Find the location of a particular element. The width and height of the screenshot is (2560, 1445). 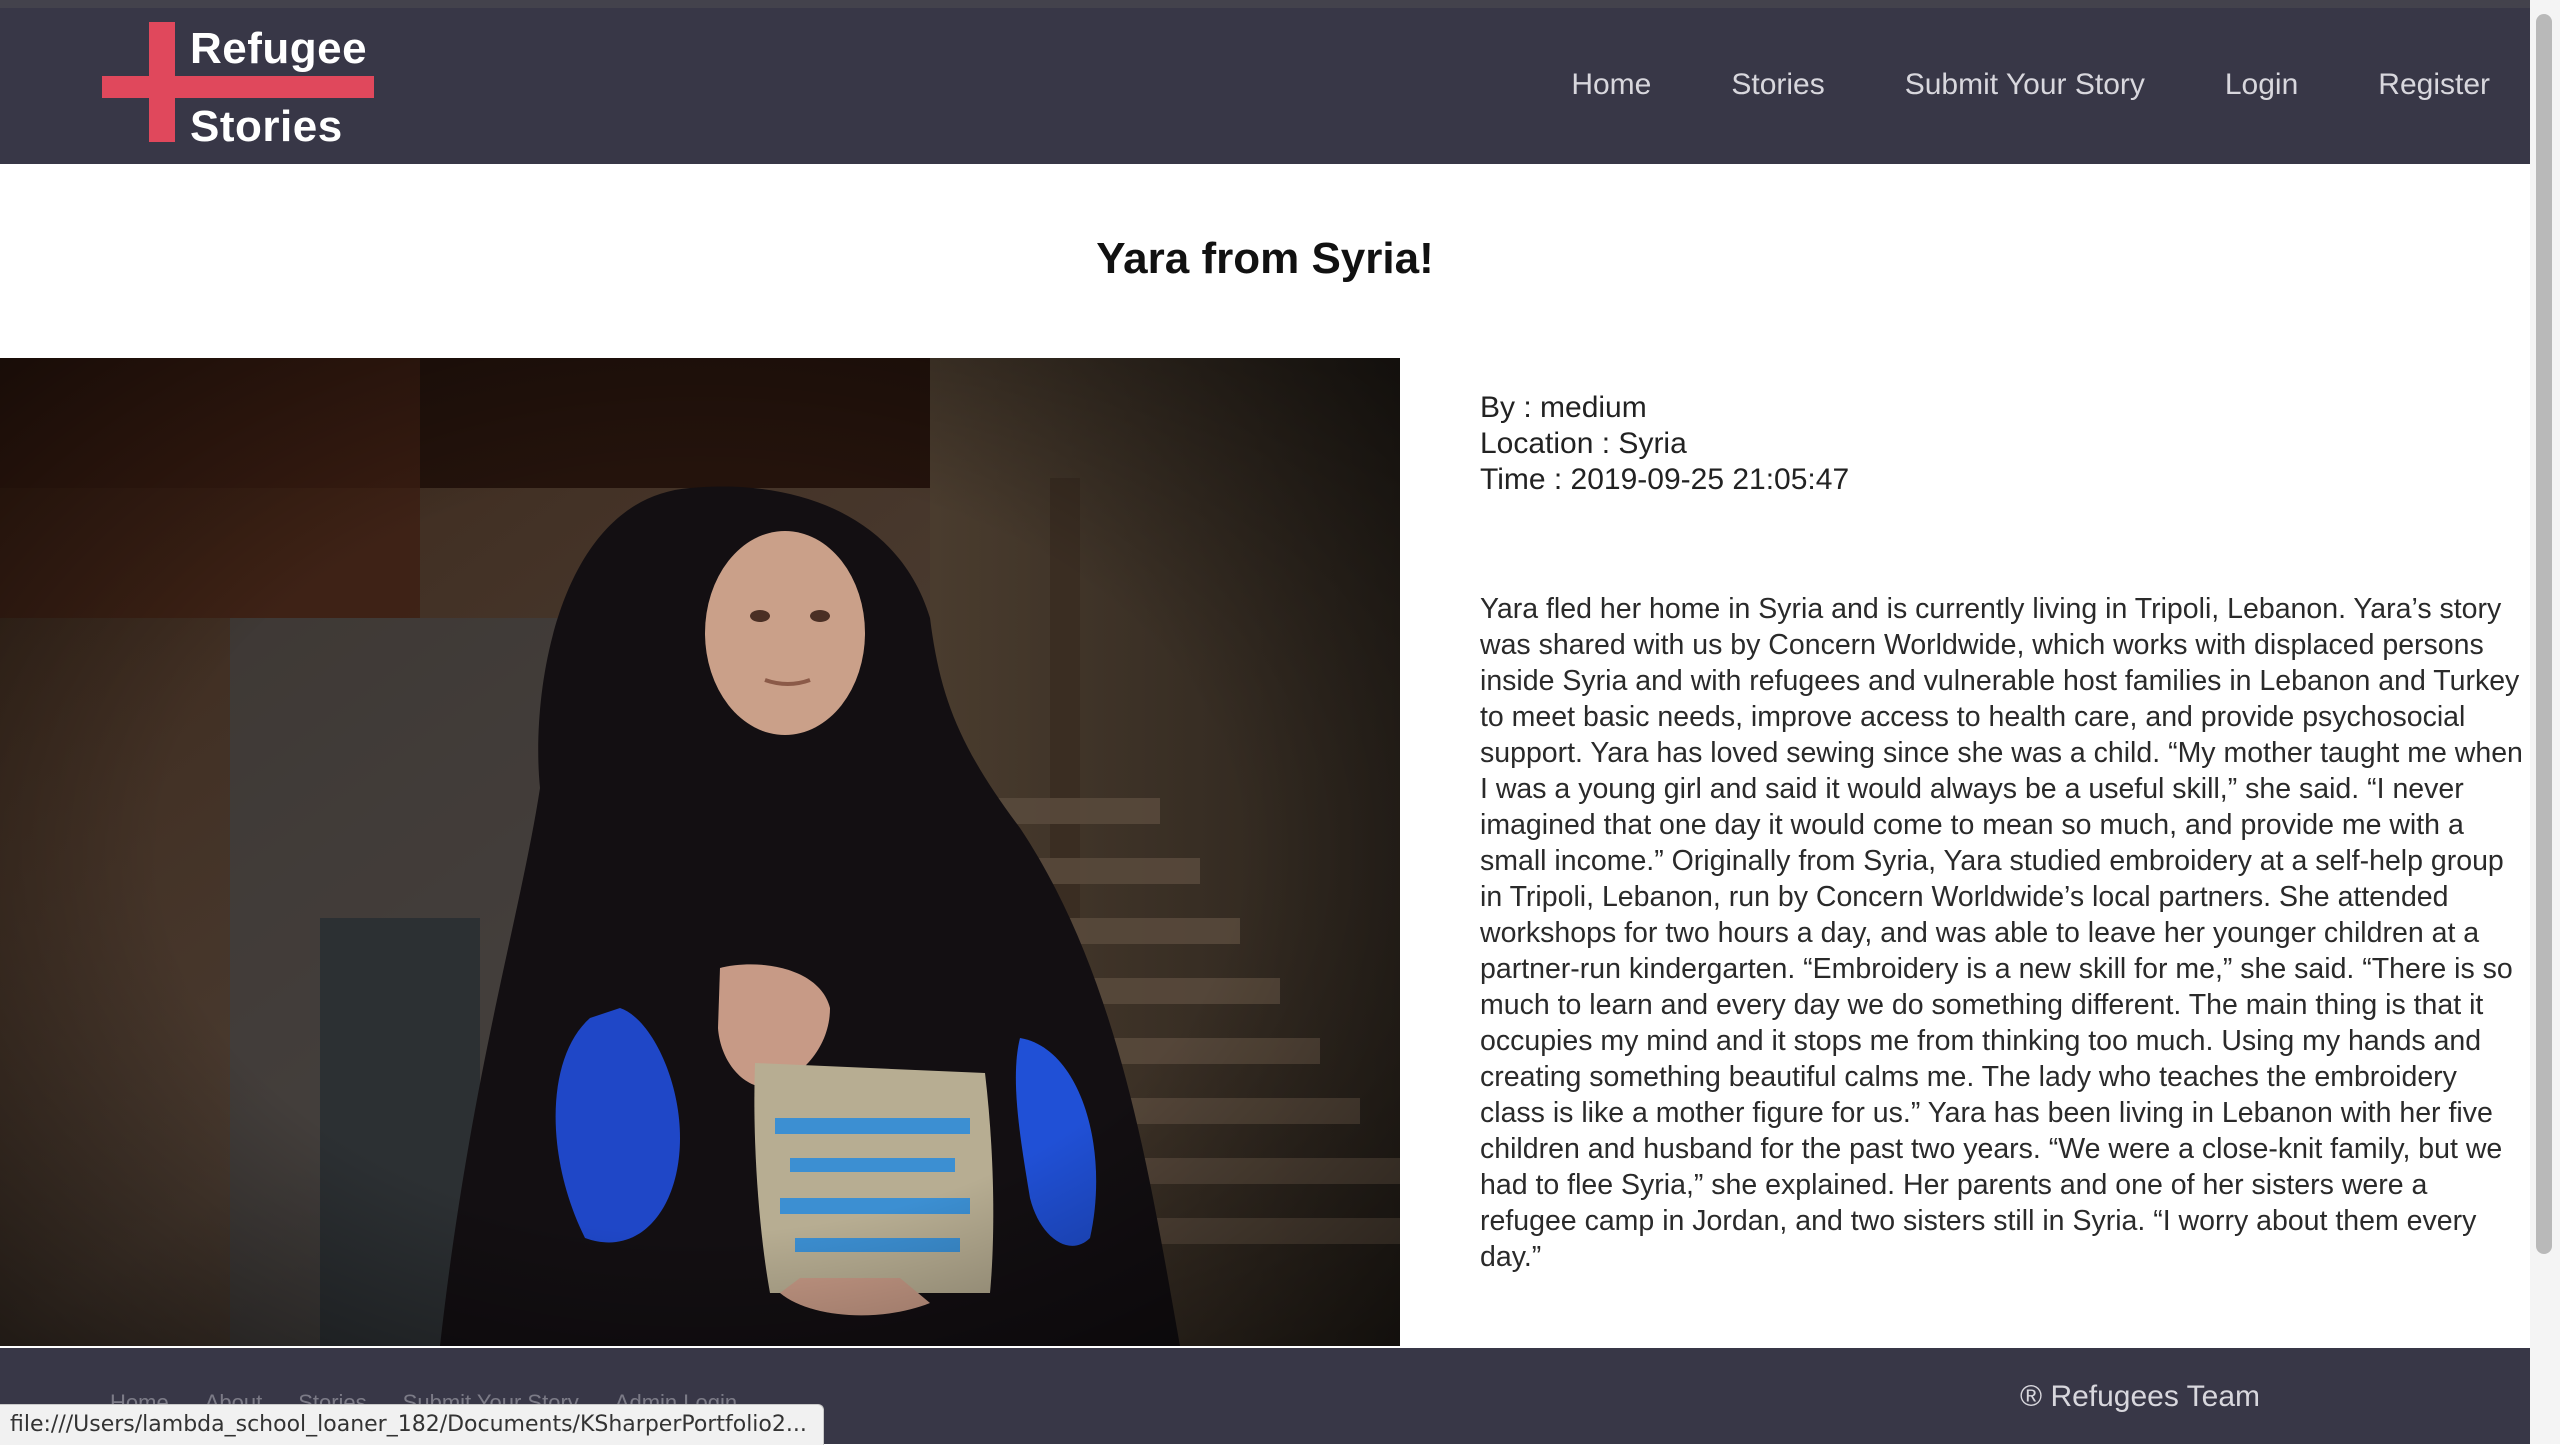

story-location: Location : Syria is located at coordinates (1583, 443).